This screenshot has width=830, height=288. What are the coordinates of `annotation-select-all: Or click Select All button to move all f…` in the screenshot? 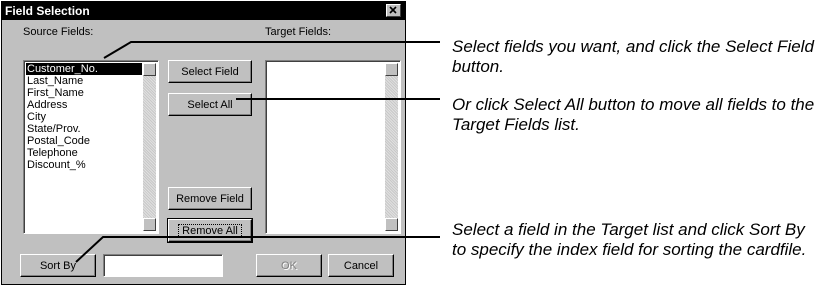 It's located at (633, 114).